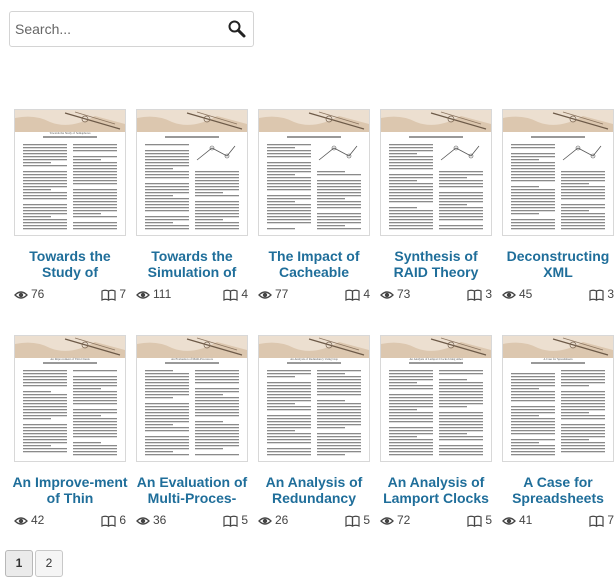 This screenshot has height=586, width=615. What do you see at coordinates (558, 359) in the screenshot?
I see `paper-thumbnail-header: A Case for Spreadsheets` at bounding box center [558, 359].